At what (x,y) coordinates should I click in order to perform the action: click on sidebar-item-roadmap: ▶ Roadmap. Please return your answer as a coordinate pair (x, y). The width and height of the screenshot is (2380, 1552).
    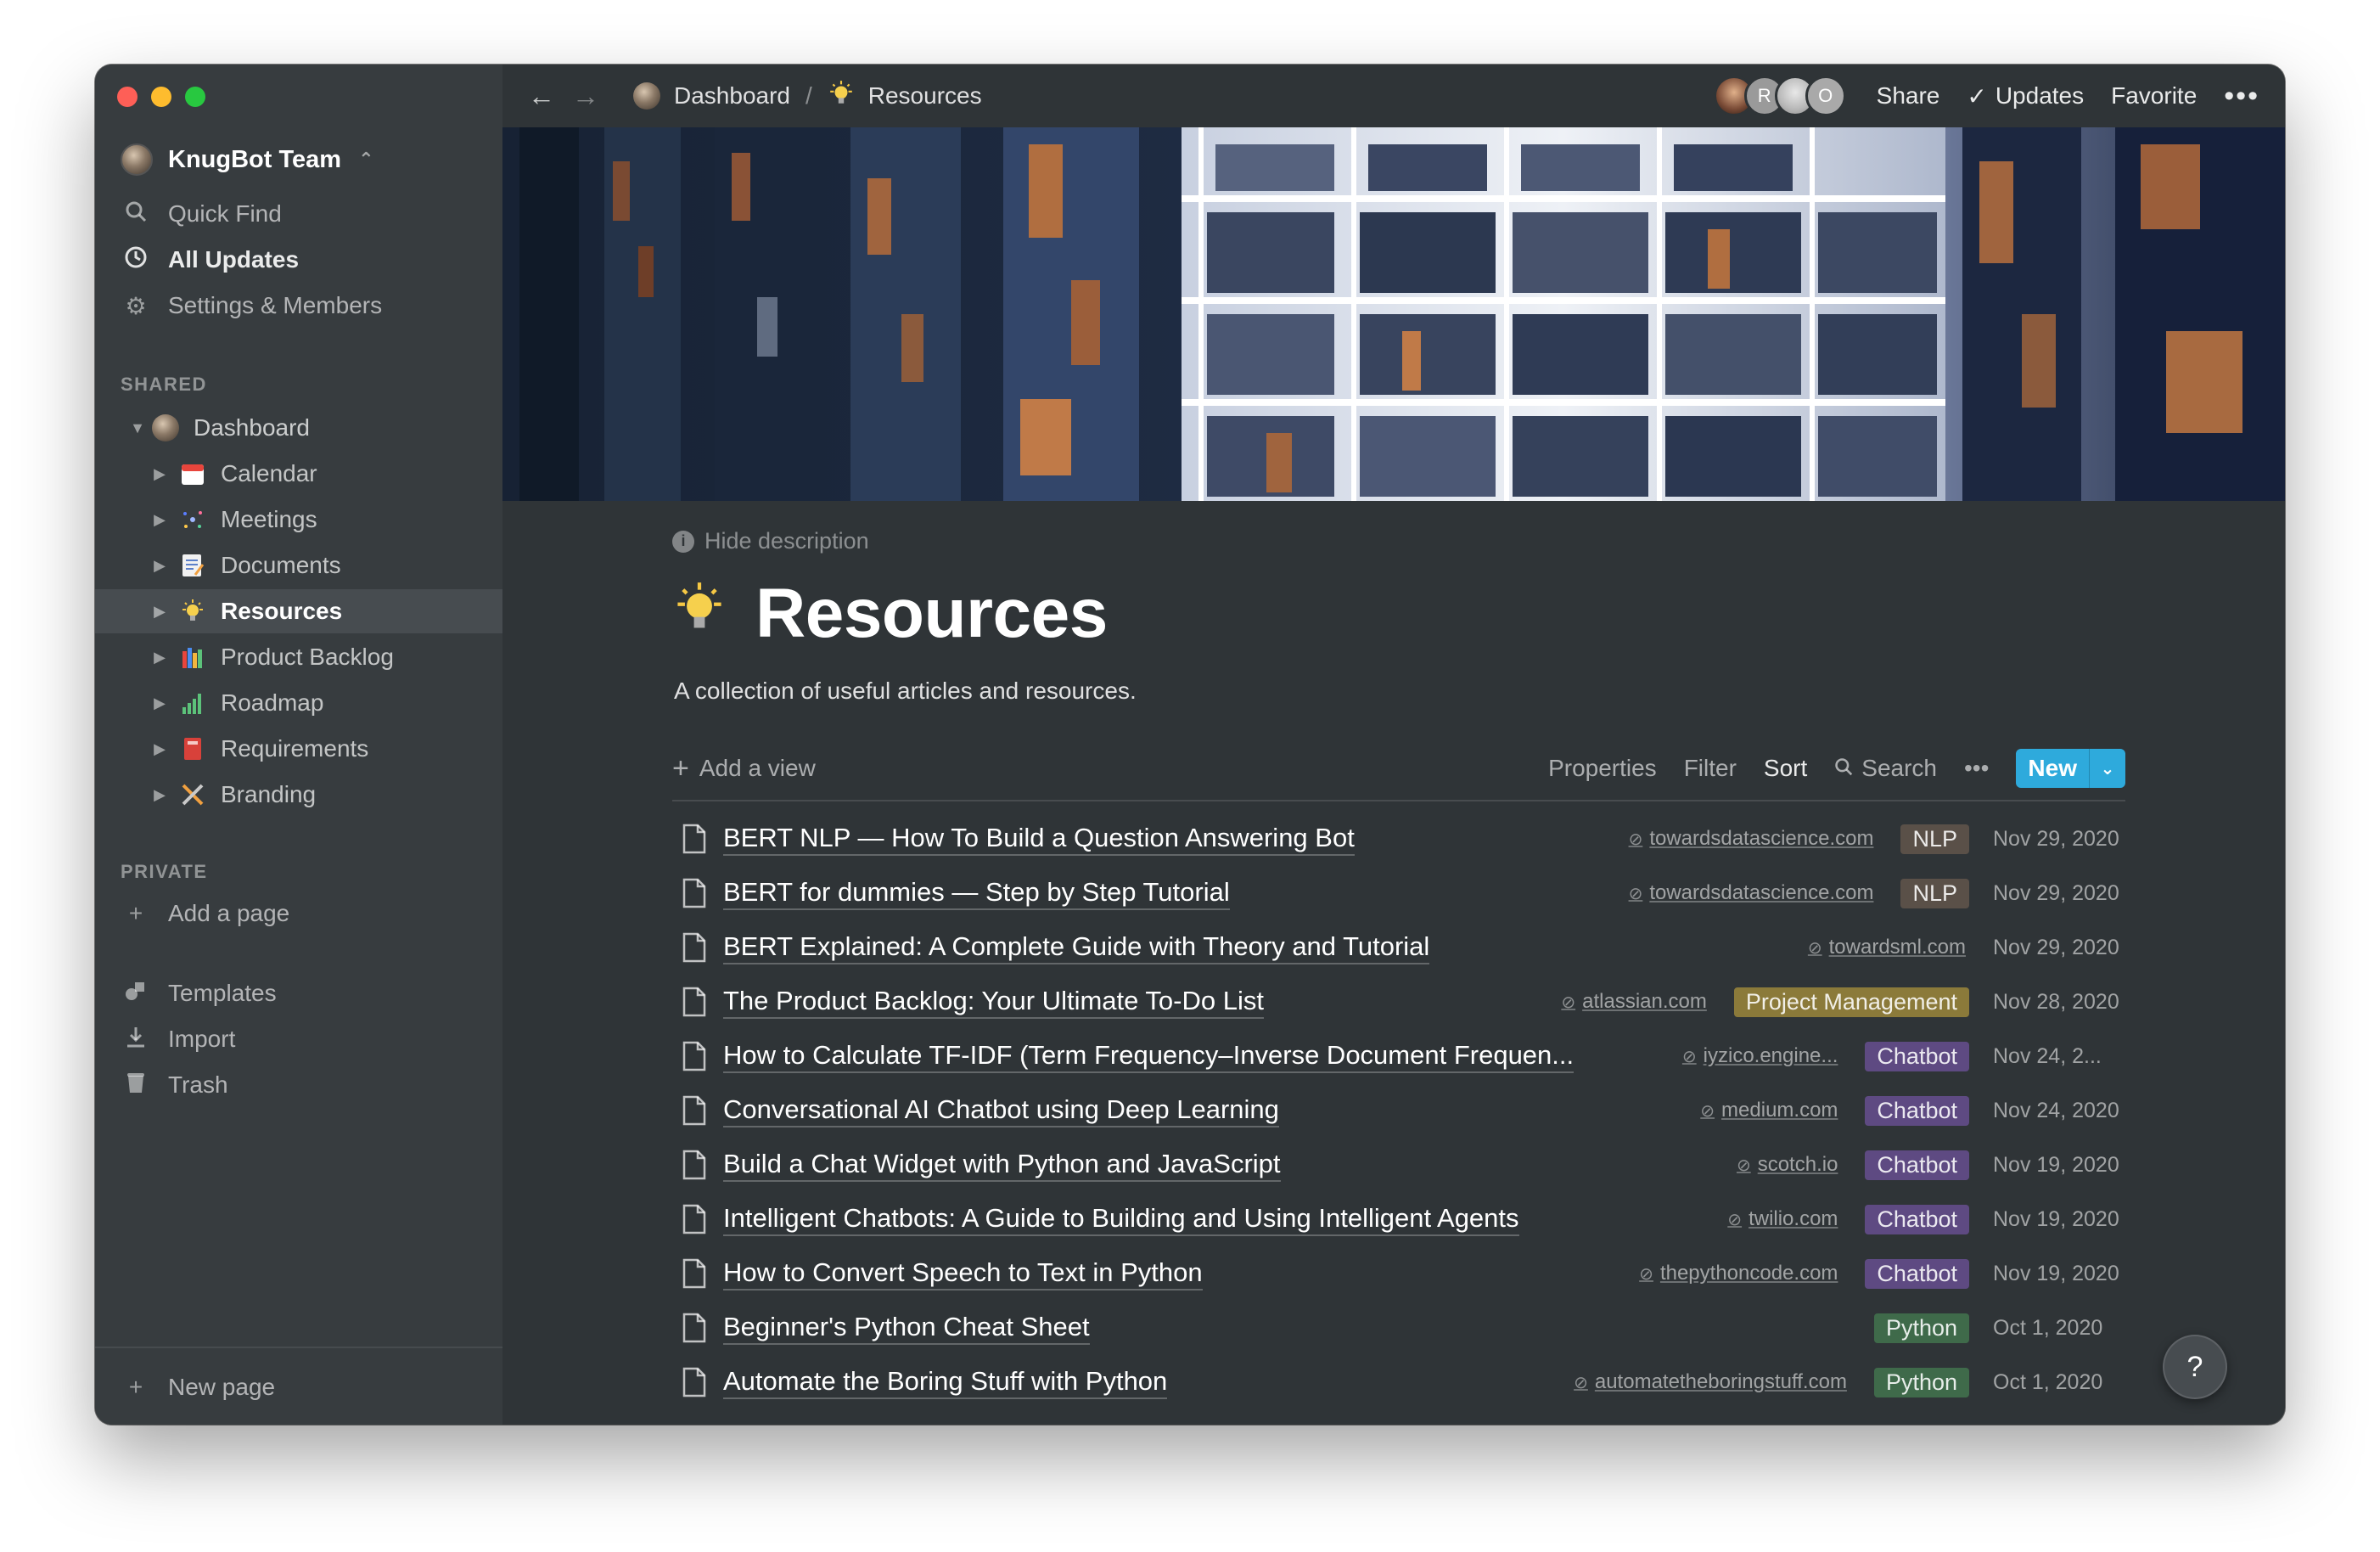
    Looking at the image, I should click on (298, 703).